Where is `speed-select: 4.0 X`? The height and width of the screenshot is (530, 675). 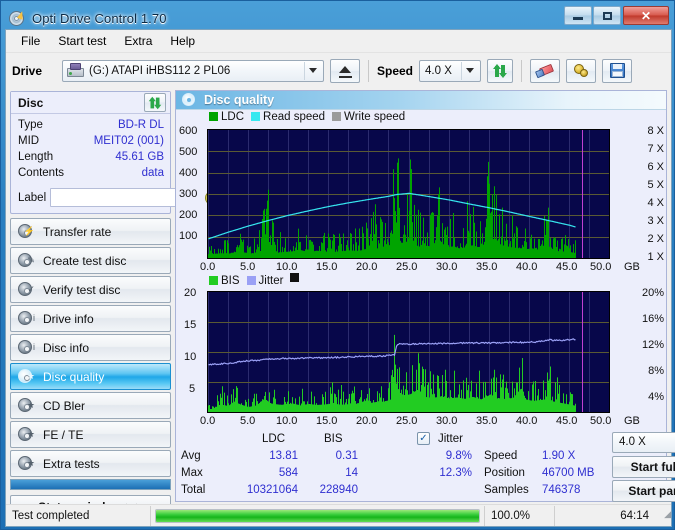
speed-select: 4.0 X is located at coordinates (450, 70).